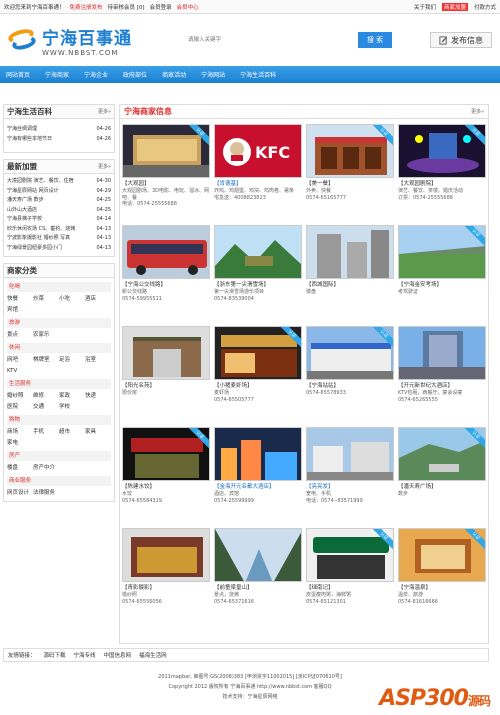  What do you see at coordinates (167, 578) in the screenshot?
I see `merchant-card: 【青影摄影】 婚纱照 0574-65556056` at bounding box center [167, 578].